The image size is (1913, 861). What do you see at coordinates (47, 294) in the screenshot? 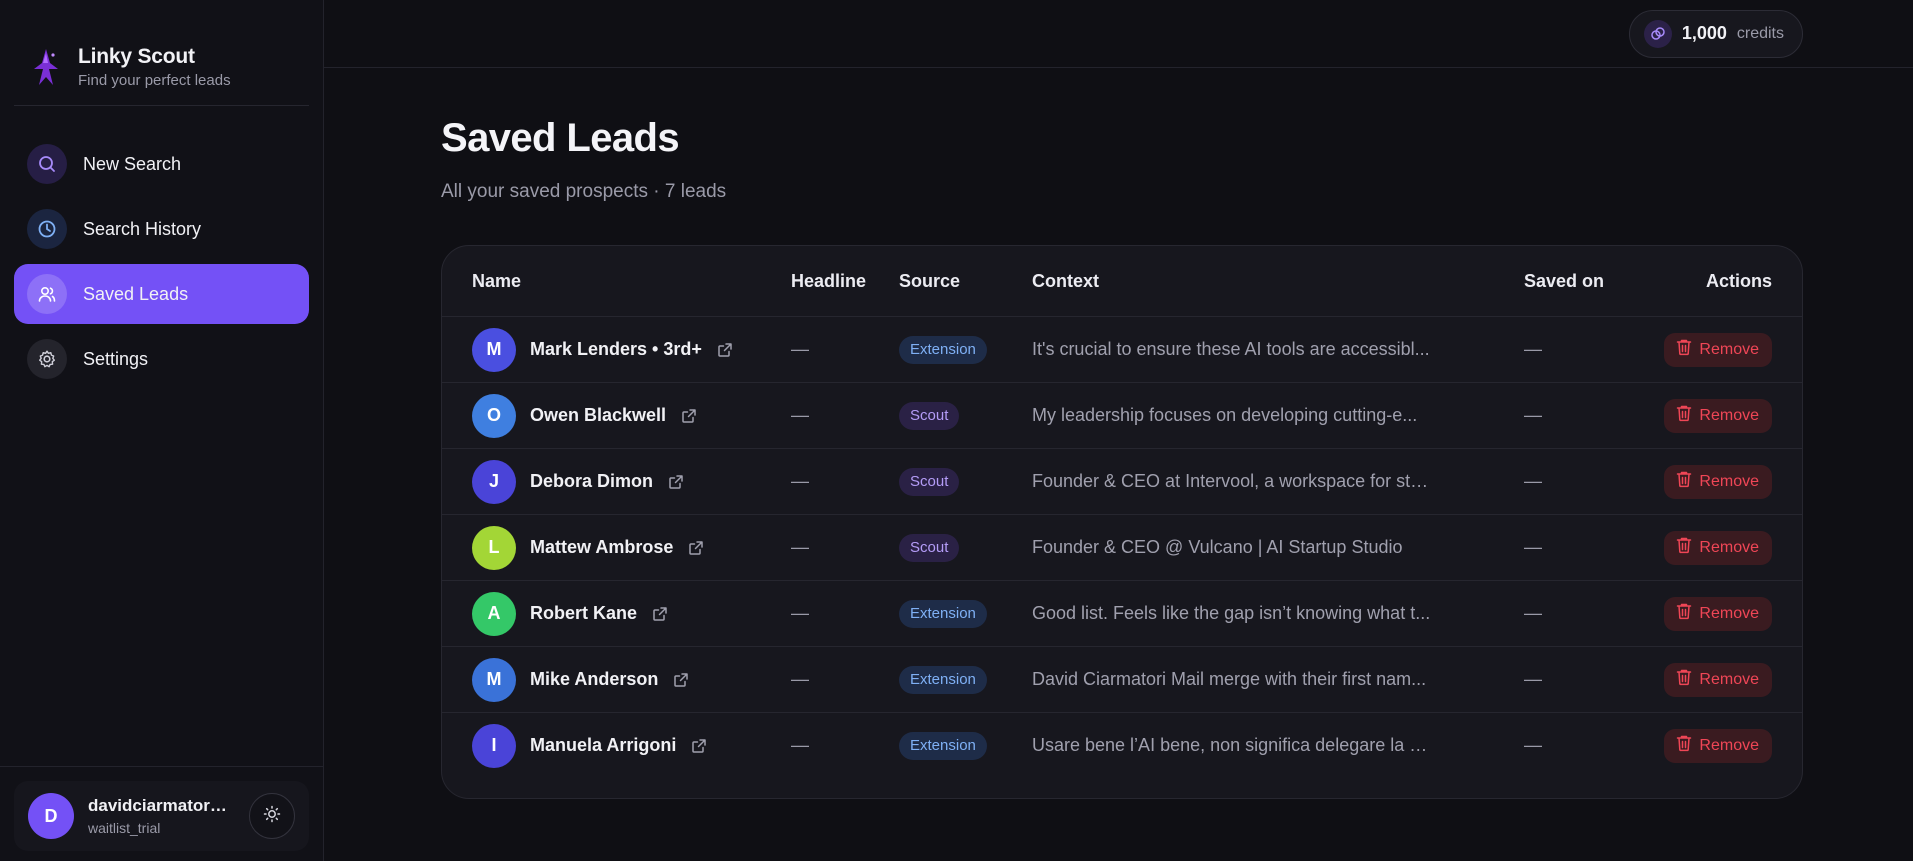
I see `users-icon` at bounding box center [47, 294].